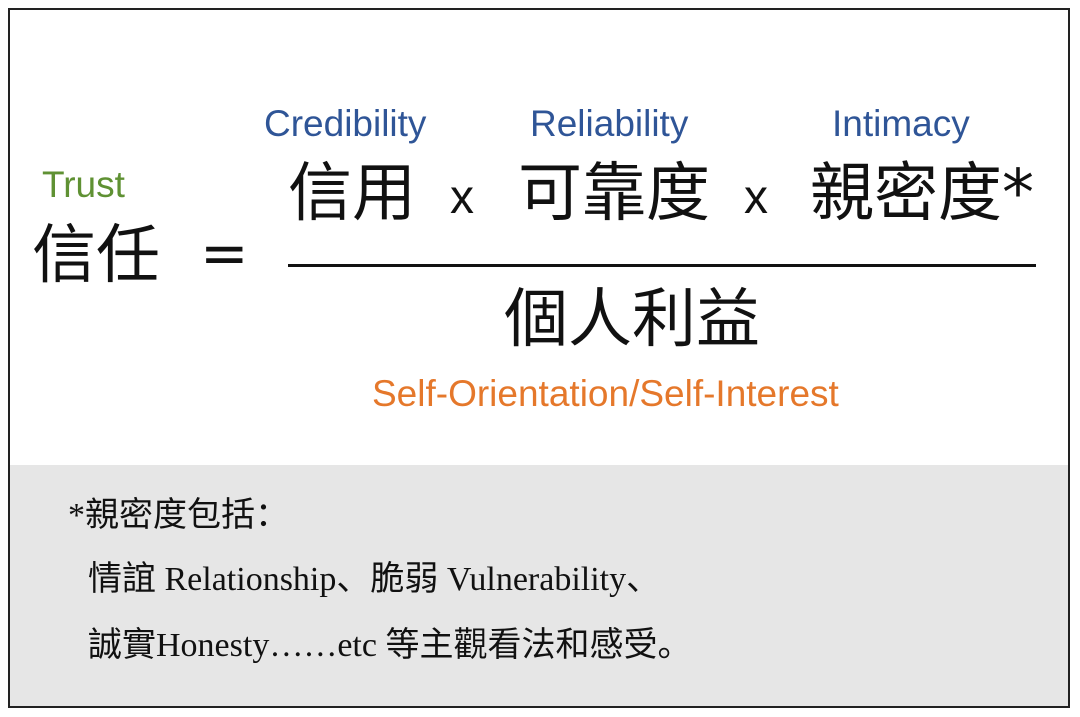  Describe the element at coordinates (83, 184) in the screenshot. I see `trust-label-en: Trust` at that location.